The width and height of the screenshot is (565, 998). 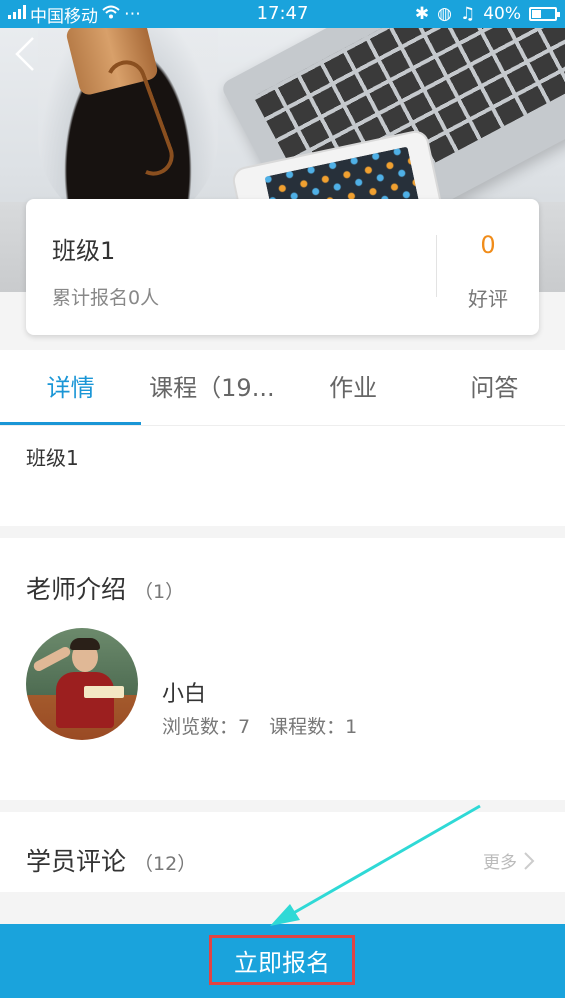 I want to click on chevron-left-icon, so click(x=24, y=54).